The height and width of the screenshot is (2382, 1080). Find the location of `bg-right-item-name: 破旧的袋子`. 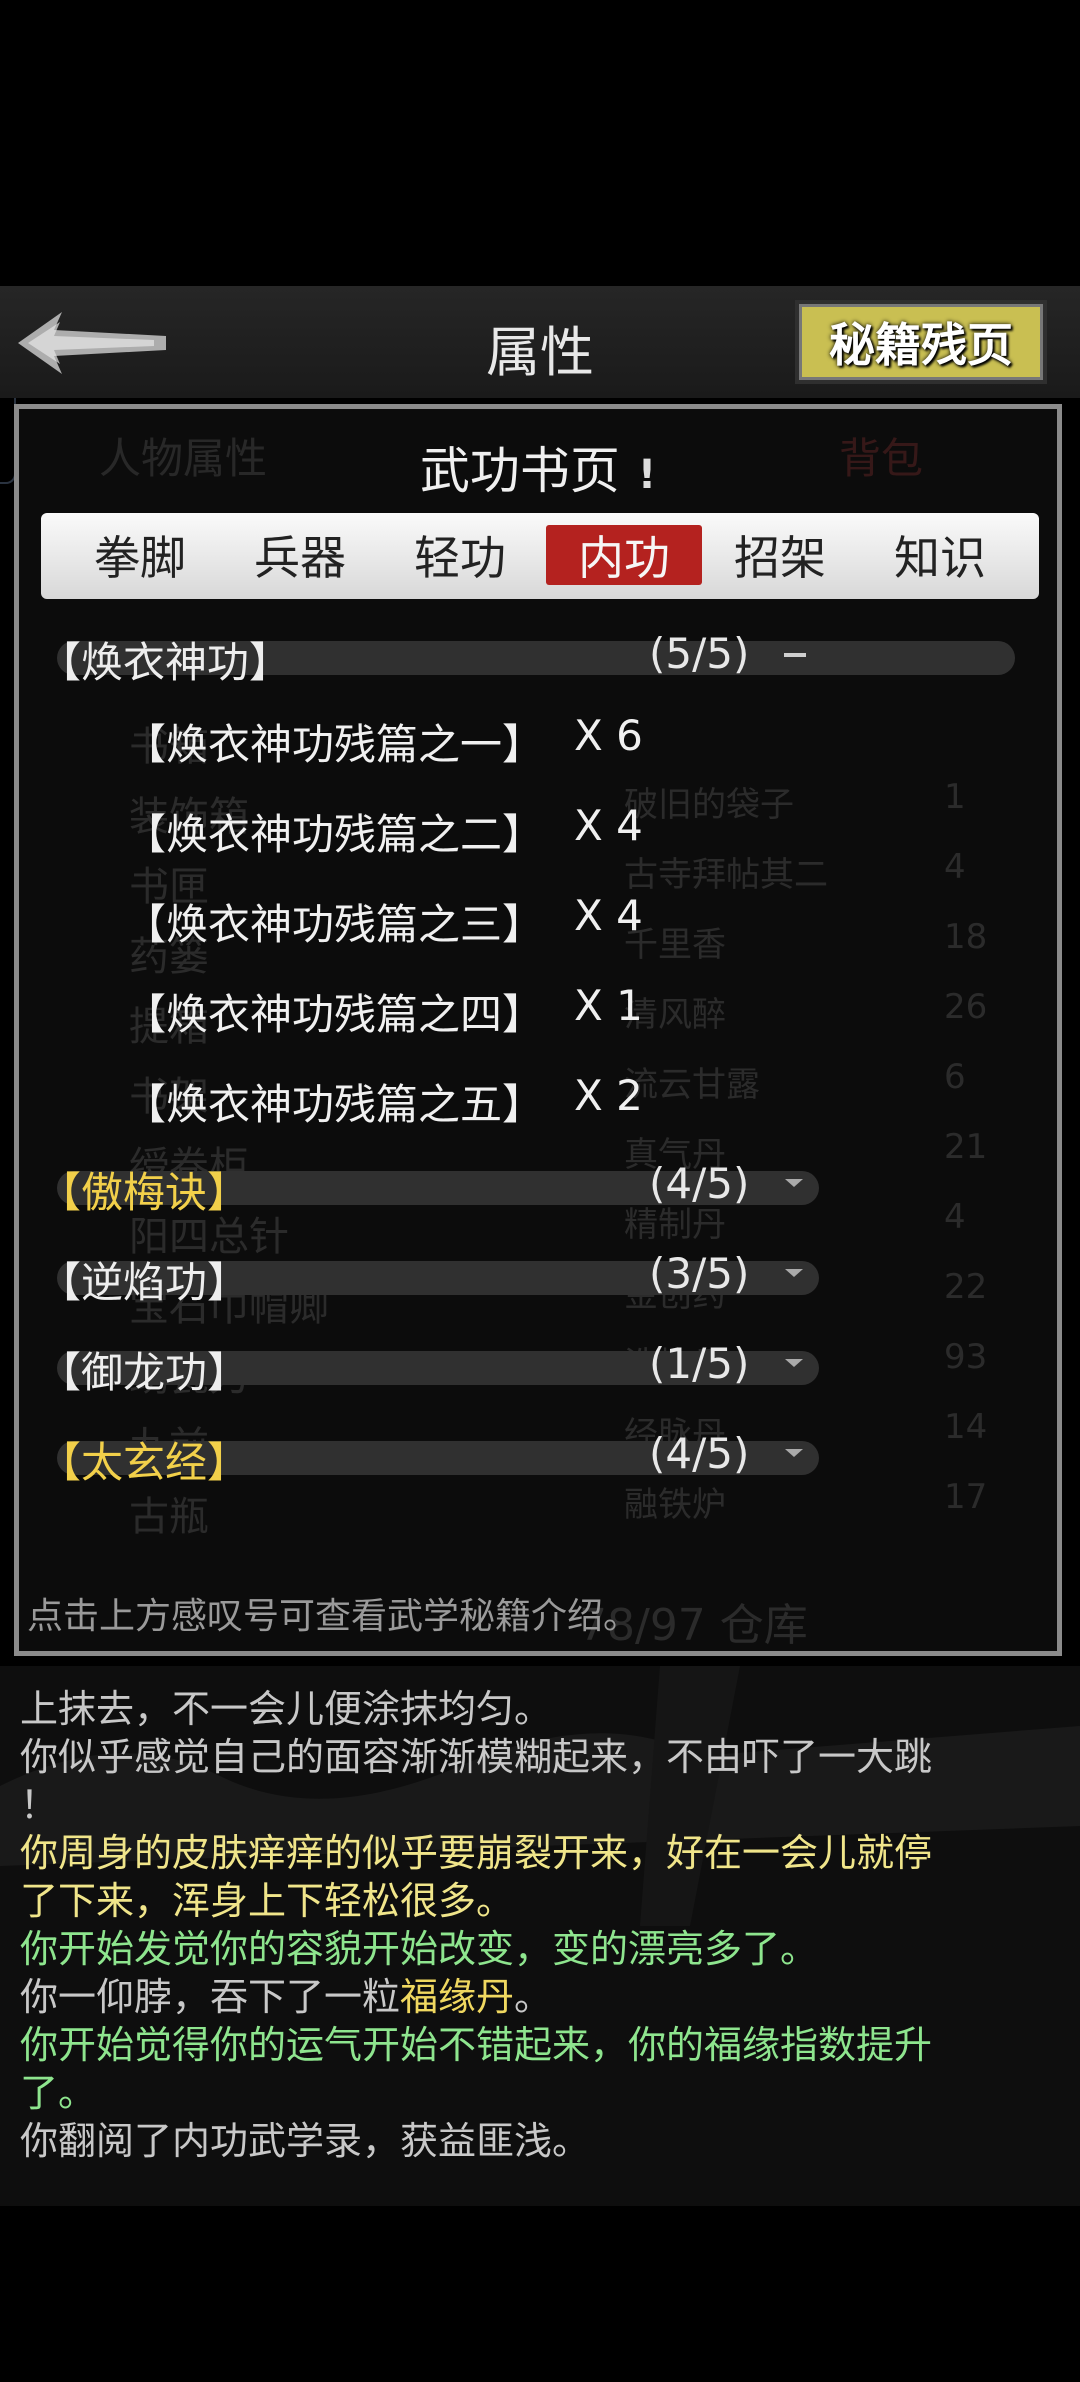

bg-right-item-name: 破旧的袋子 is located at coordinates (709, 805).